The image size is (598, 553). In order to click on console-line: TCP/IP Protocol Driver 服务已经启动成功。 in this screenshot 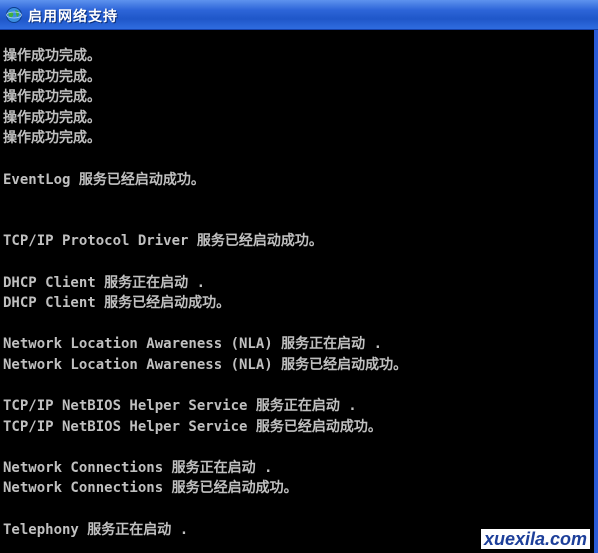, I will do `click(163, 241)`.